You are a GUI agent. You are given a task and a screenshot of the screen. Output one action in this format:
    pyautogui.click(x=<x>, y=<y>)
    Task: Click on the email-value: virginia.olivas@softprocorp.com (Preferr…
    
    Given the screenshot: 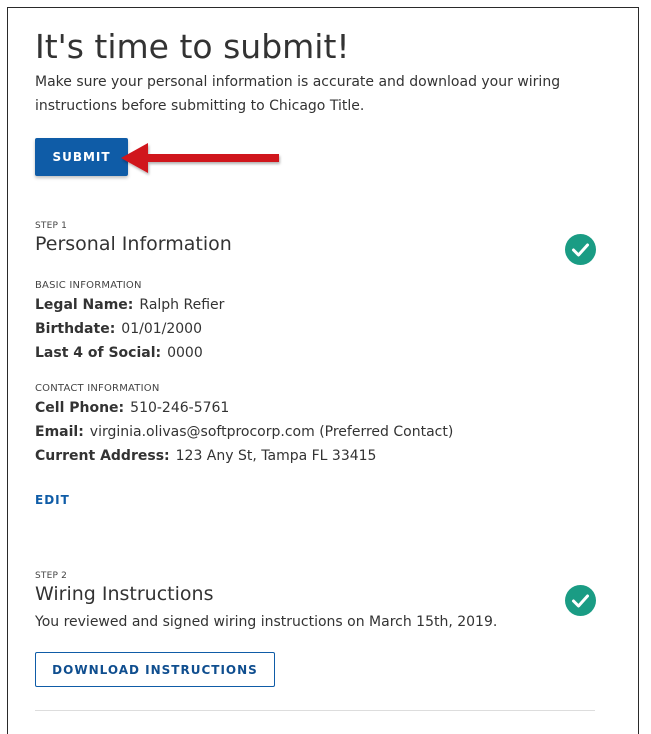 What is the action you would take?
    pyautogui.click(x=271, y=432)
    